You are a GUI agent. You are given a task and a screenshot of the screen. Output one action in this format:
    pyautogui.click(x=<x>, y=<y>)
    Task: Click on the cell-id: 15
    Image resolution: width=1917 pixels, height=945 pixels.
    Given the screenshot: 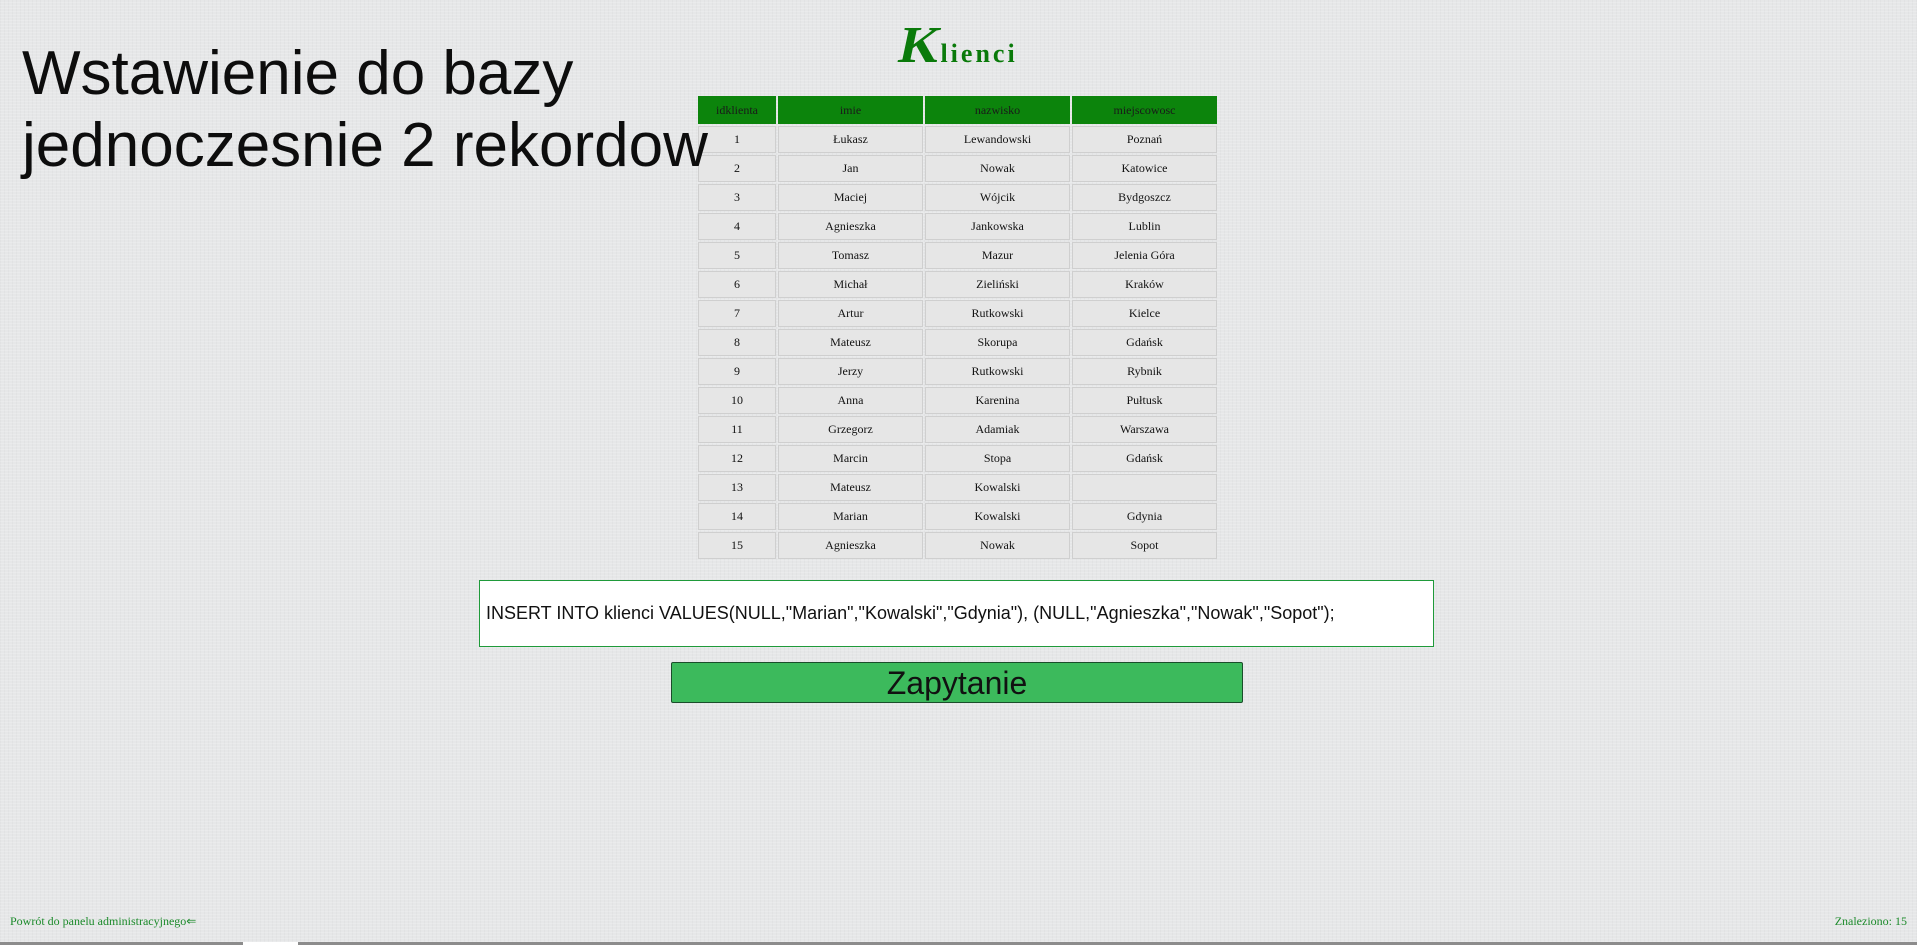 What is the action you would take?
    pyautogui.click(x=737, y=545)
    